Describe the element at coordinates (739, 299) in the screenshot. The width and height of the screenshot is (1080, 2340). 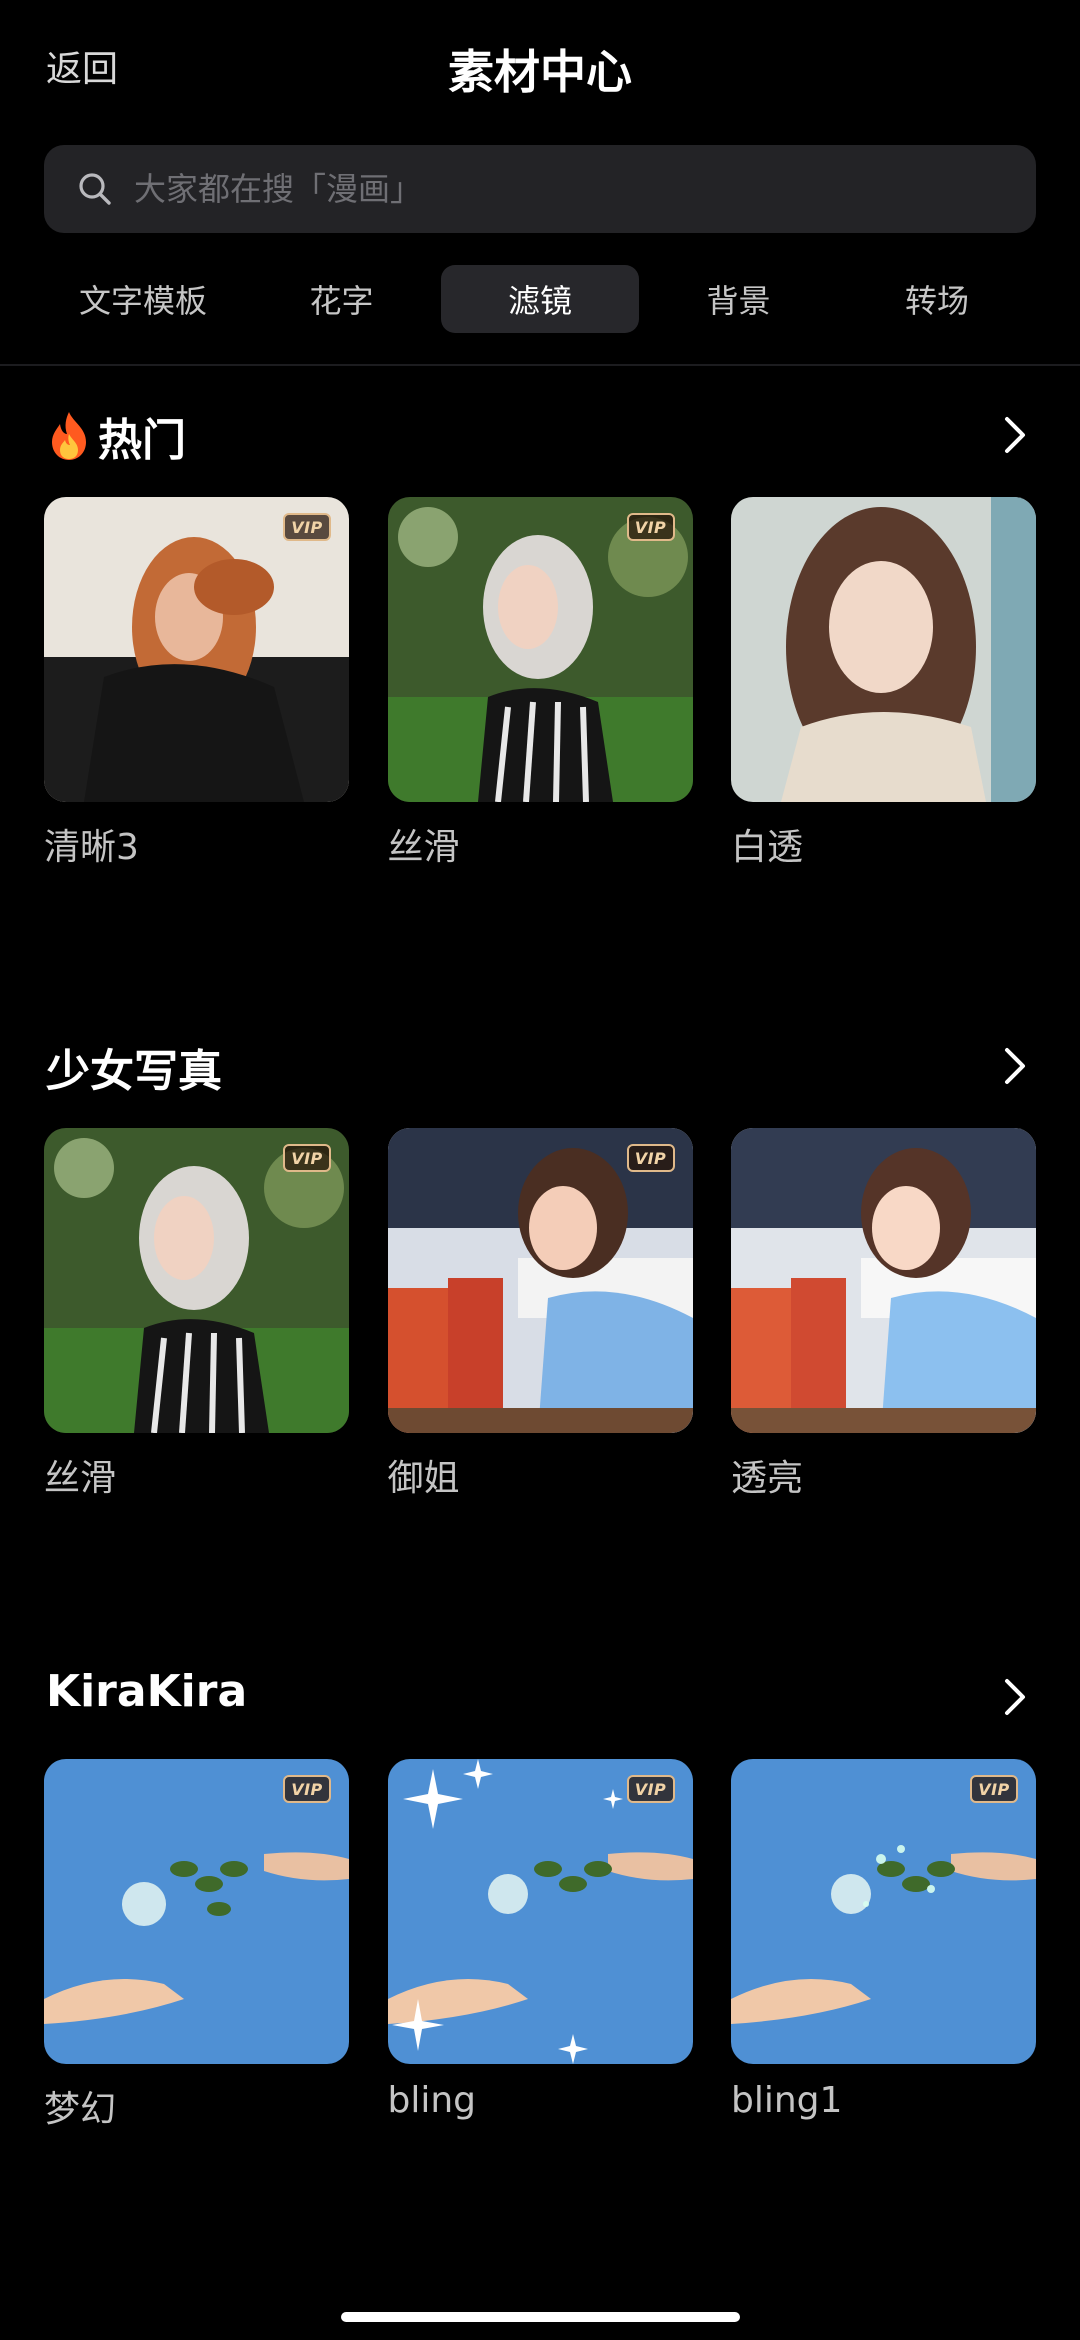
I see `tab-background: 背景` at that location.